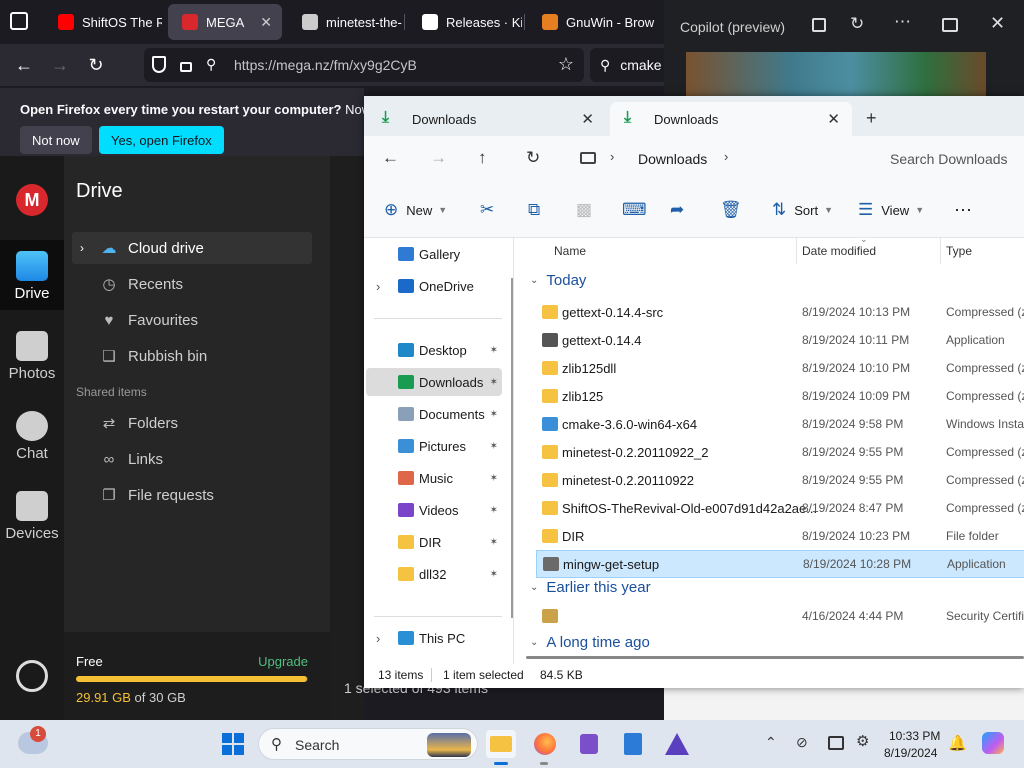 This screenshot has height=768, width=1024. I want to click on sidebar-item-favourites: ♥ Favourites, so click(192, 320).